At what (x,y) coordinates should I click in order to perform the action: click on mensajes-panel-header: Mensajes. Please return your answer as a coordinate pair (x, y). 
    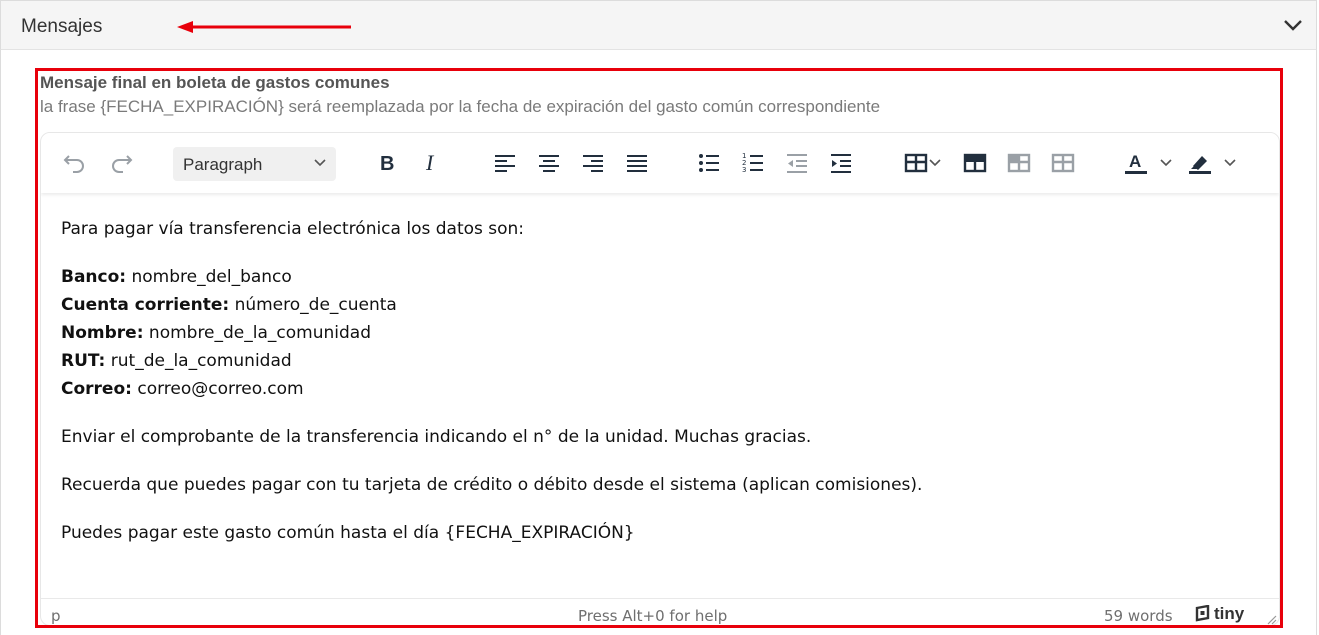
    Looking at the image, I should click on (658, 25).